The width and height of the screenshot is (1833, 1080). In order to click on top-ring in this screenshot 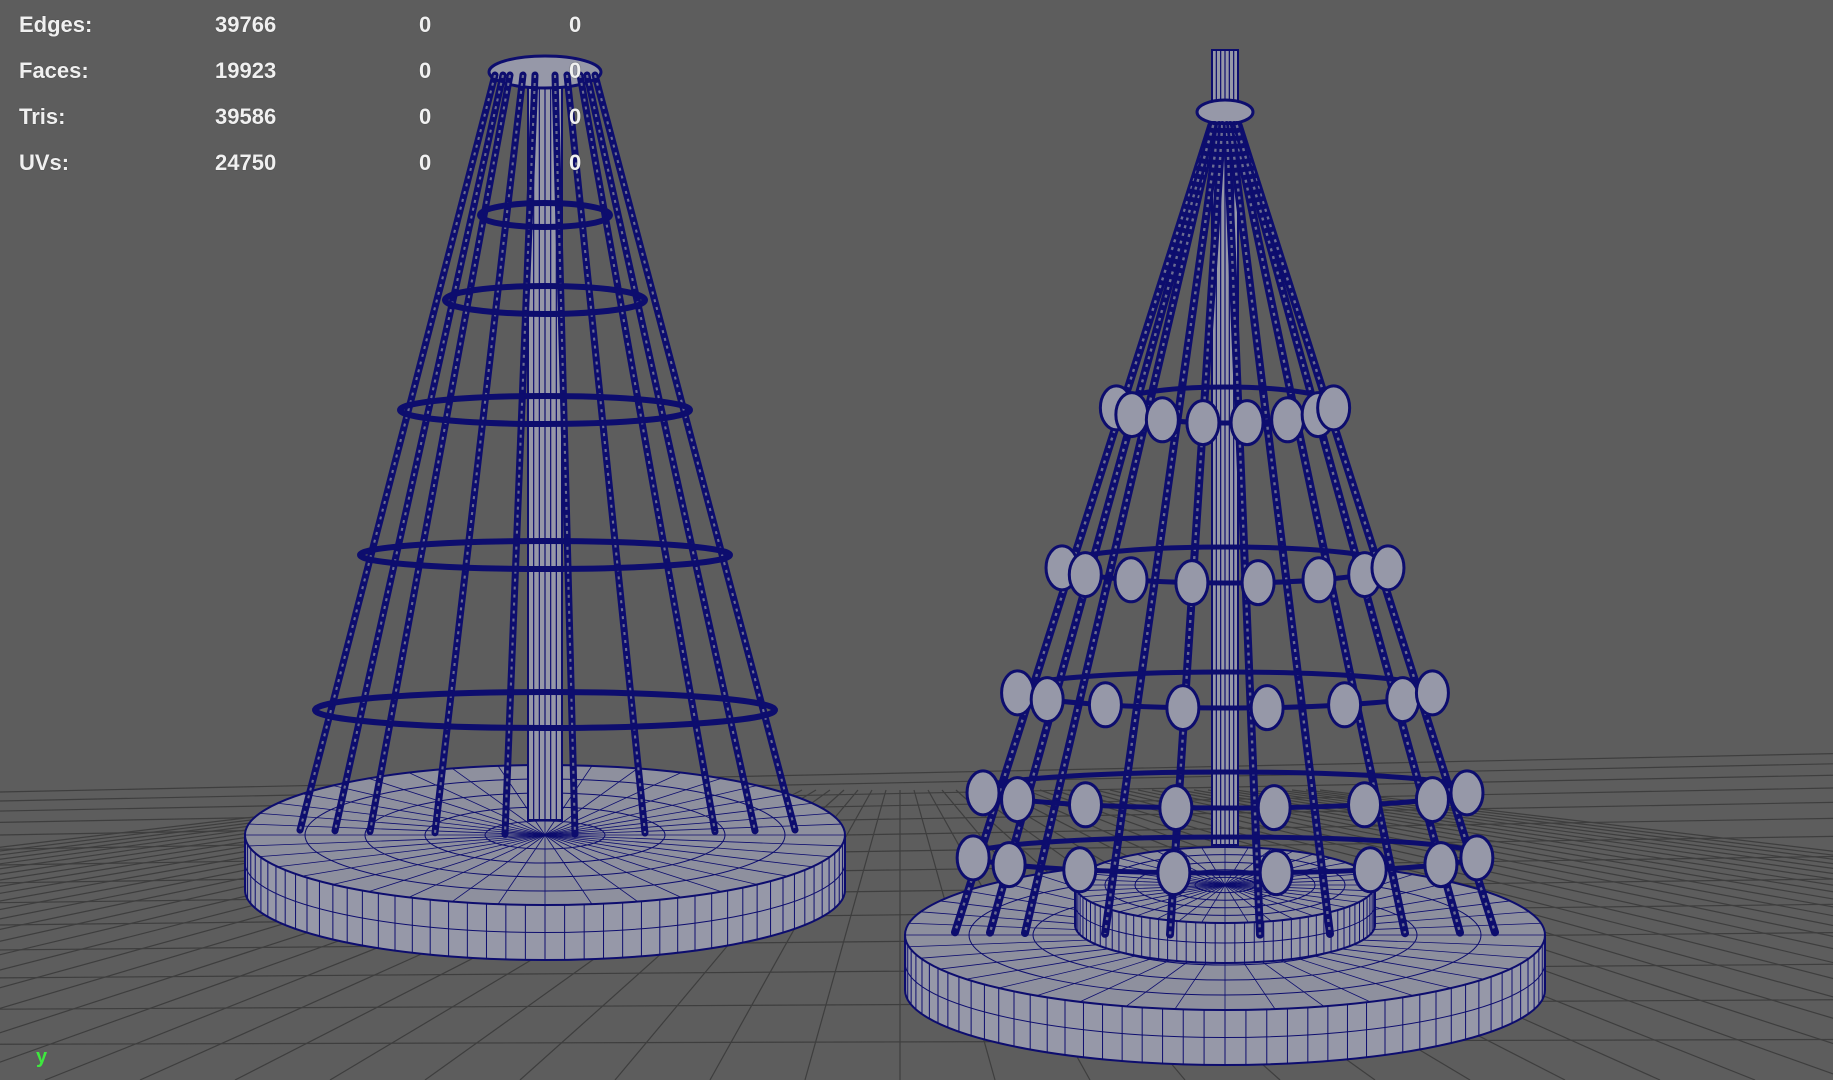, I will do `click(1225, 112)`.